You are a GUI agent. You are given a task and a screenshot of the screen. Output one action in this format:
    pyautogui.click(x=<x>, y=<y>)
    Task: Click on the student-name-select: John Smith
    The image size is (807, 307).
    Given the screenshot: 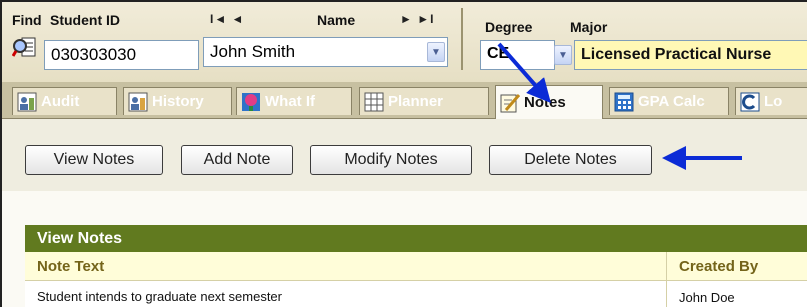 What is the action you would take?
    pyautogui.click(x=325, y=52)
    